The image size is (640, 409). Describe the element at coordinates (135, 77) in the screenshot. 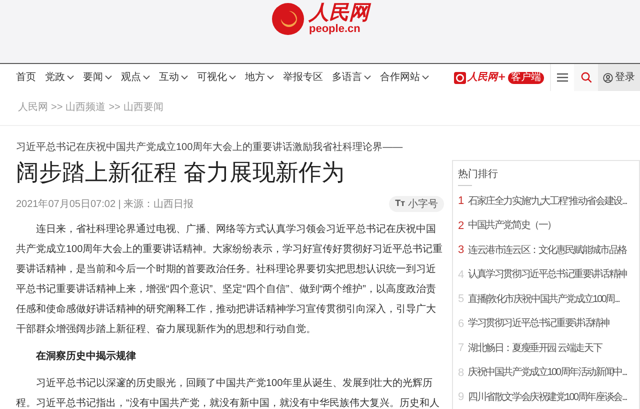

I see `nav-link: 观点` at that location.